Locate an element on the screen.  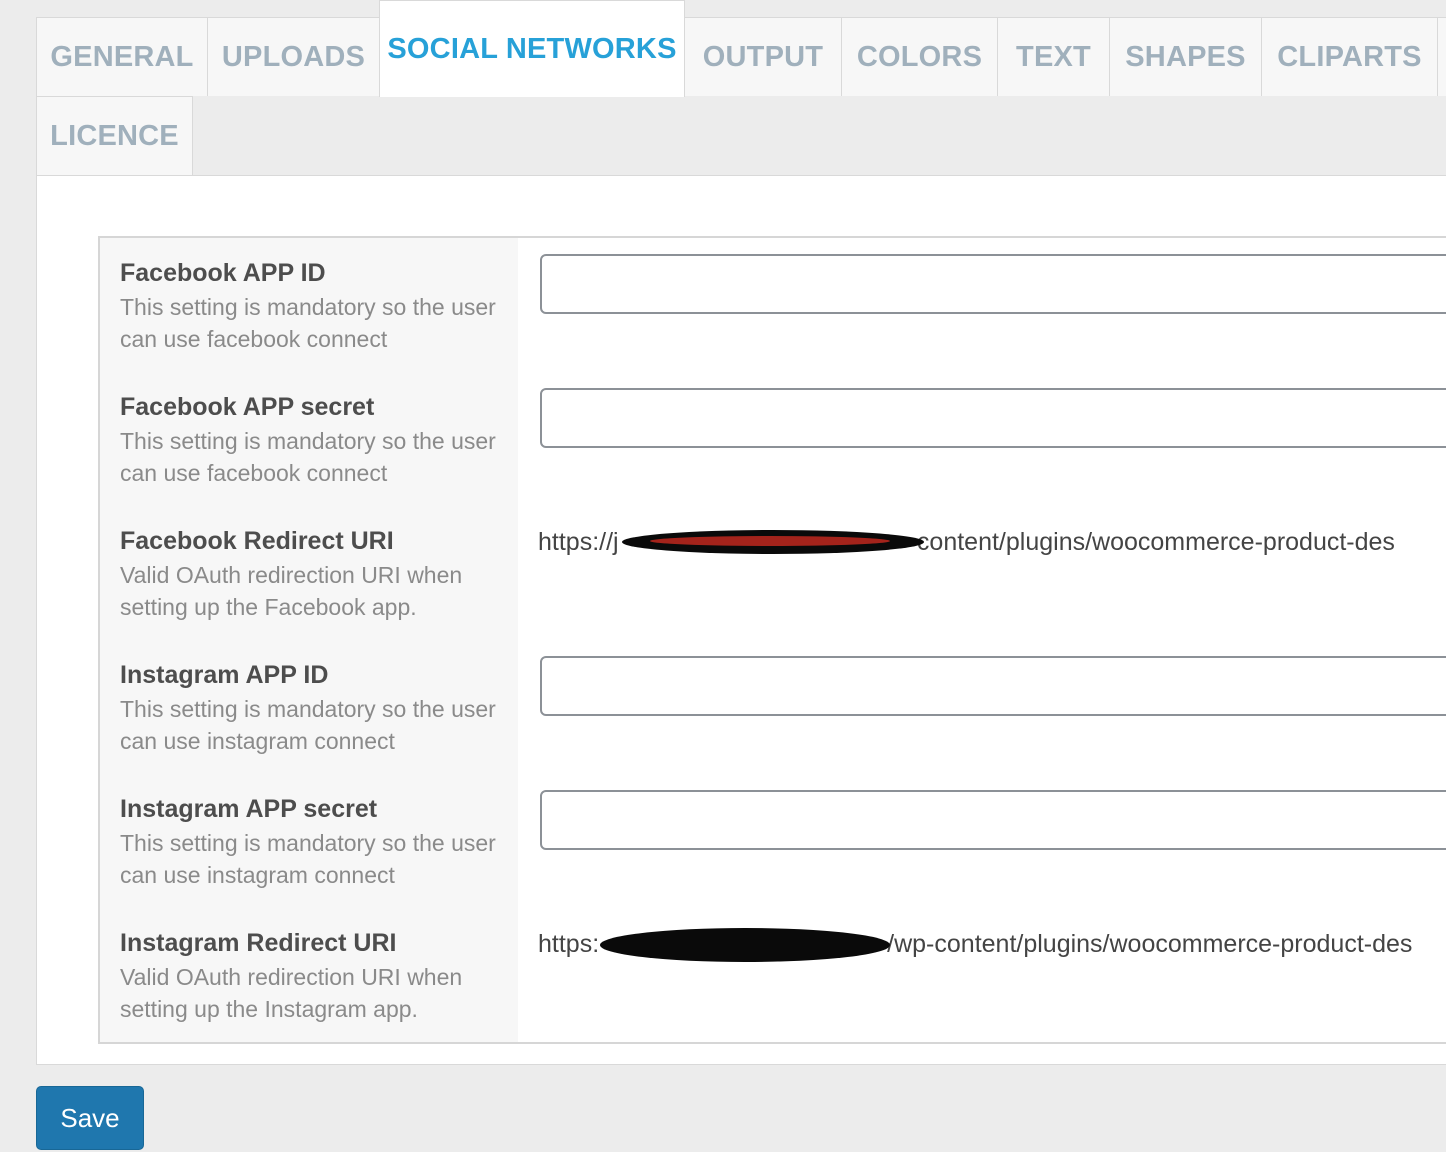
tab-cliparts: CLIPARTS is located at coordinates (1349, 56).